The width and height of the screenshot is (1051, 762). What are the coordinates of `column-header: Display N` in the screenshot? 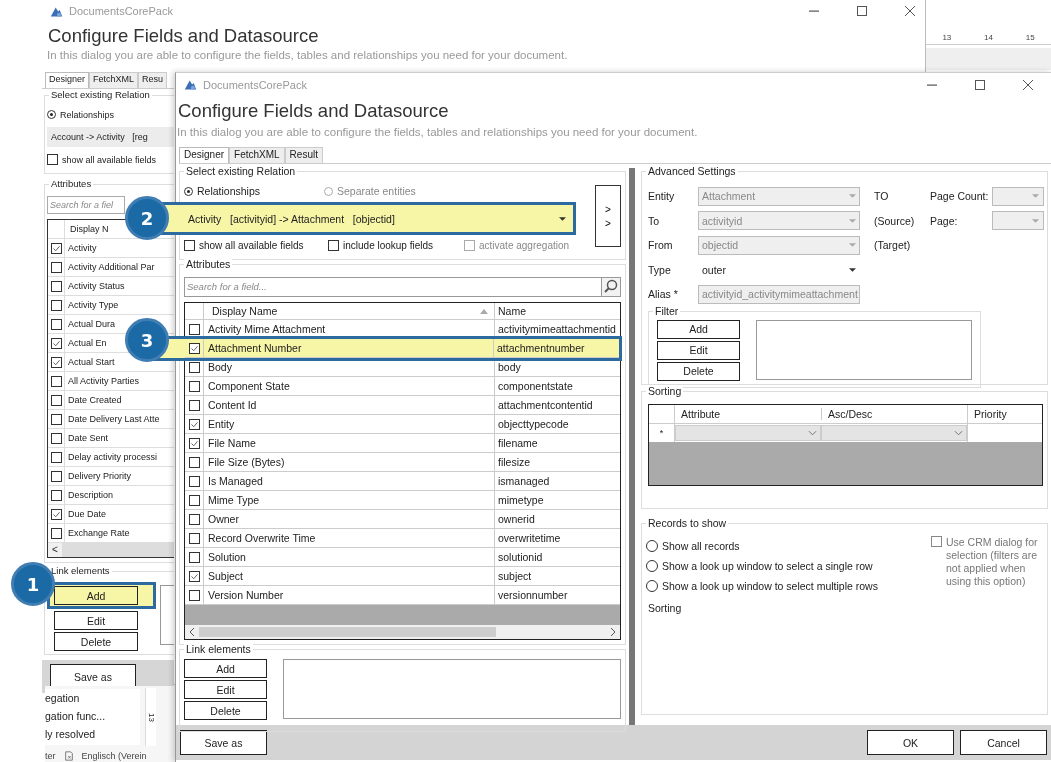 It's located at (87, 229).